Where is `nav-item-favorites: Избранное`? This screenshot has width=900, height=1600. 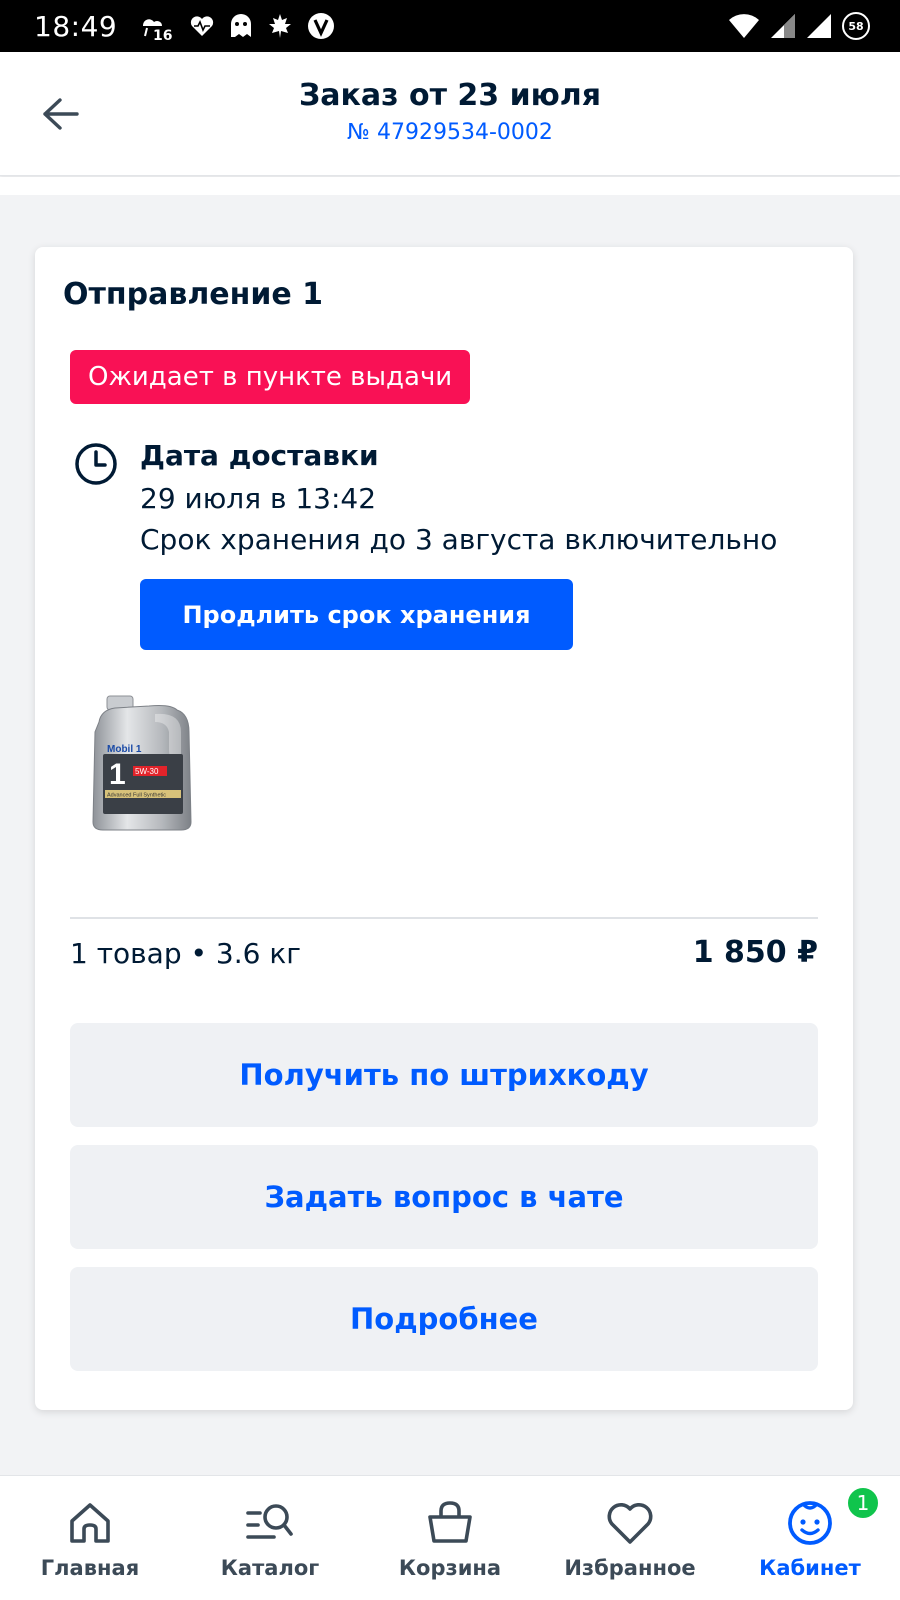
nav-item-favorites: Избранное is located at coordinates (630, 1538).